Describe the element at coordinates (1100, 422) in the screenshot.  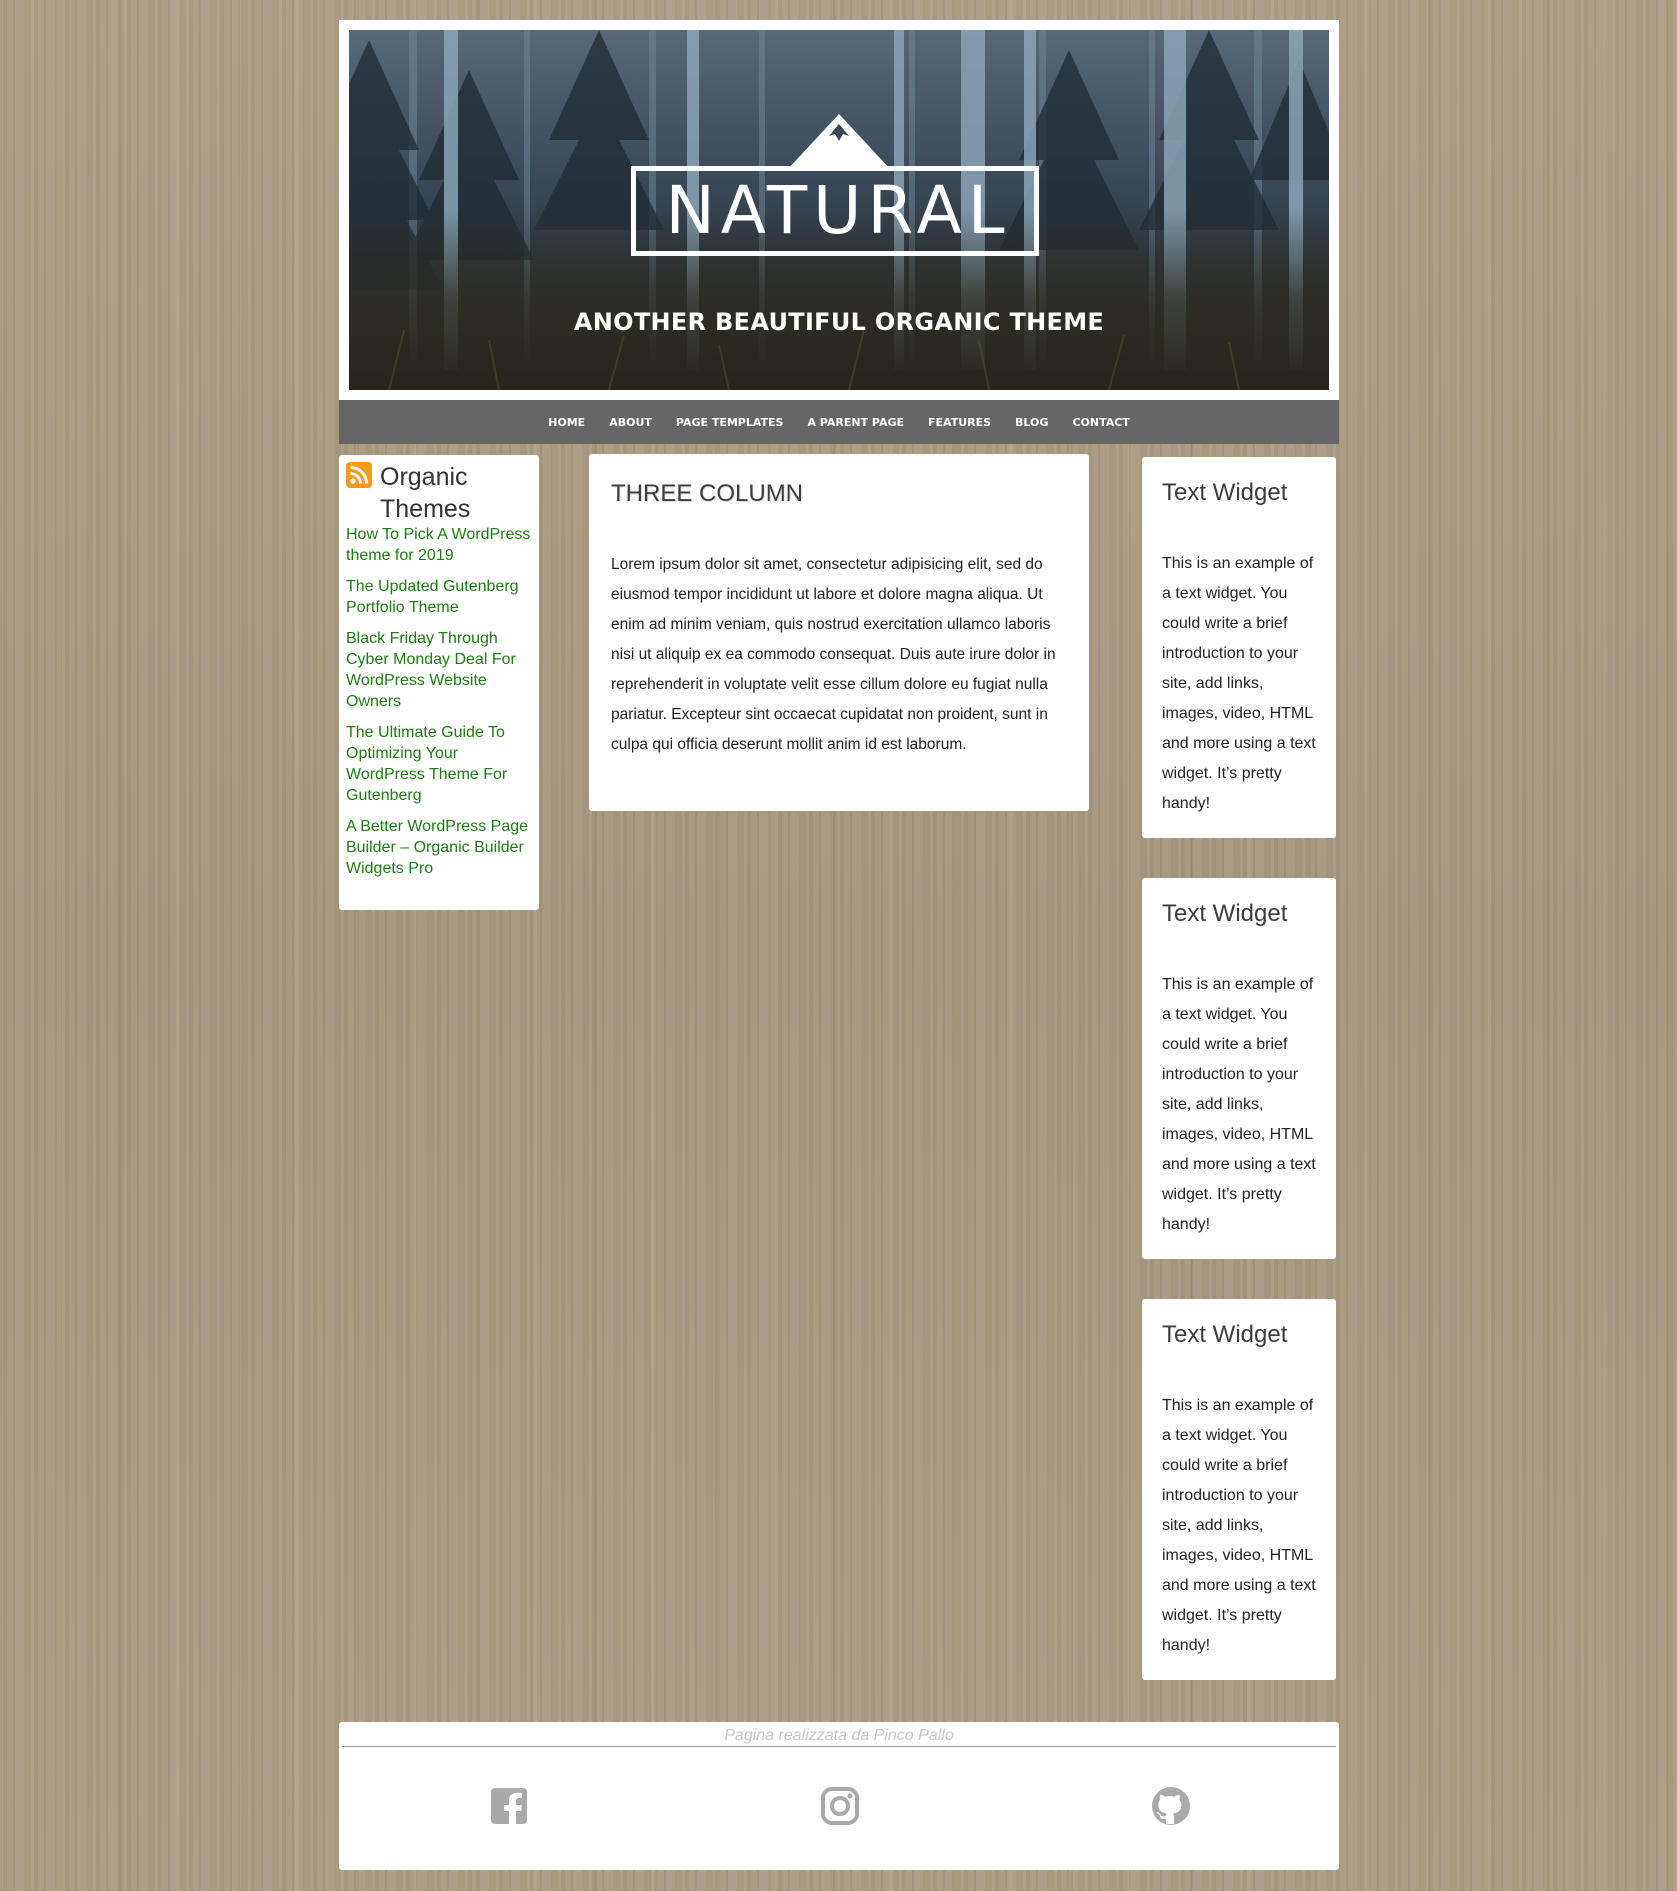
I see `nav-item-contact: CONTACT` at that location.